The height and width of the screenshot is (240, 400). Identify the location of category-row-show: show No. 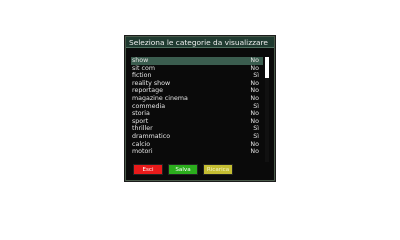
(197, 61).